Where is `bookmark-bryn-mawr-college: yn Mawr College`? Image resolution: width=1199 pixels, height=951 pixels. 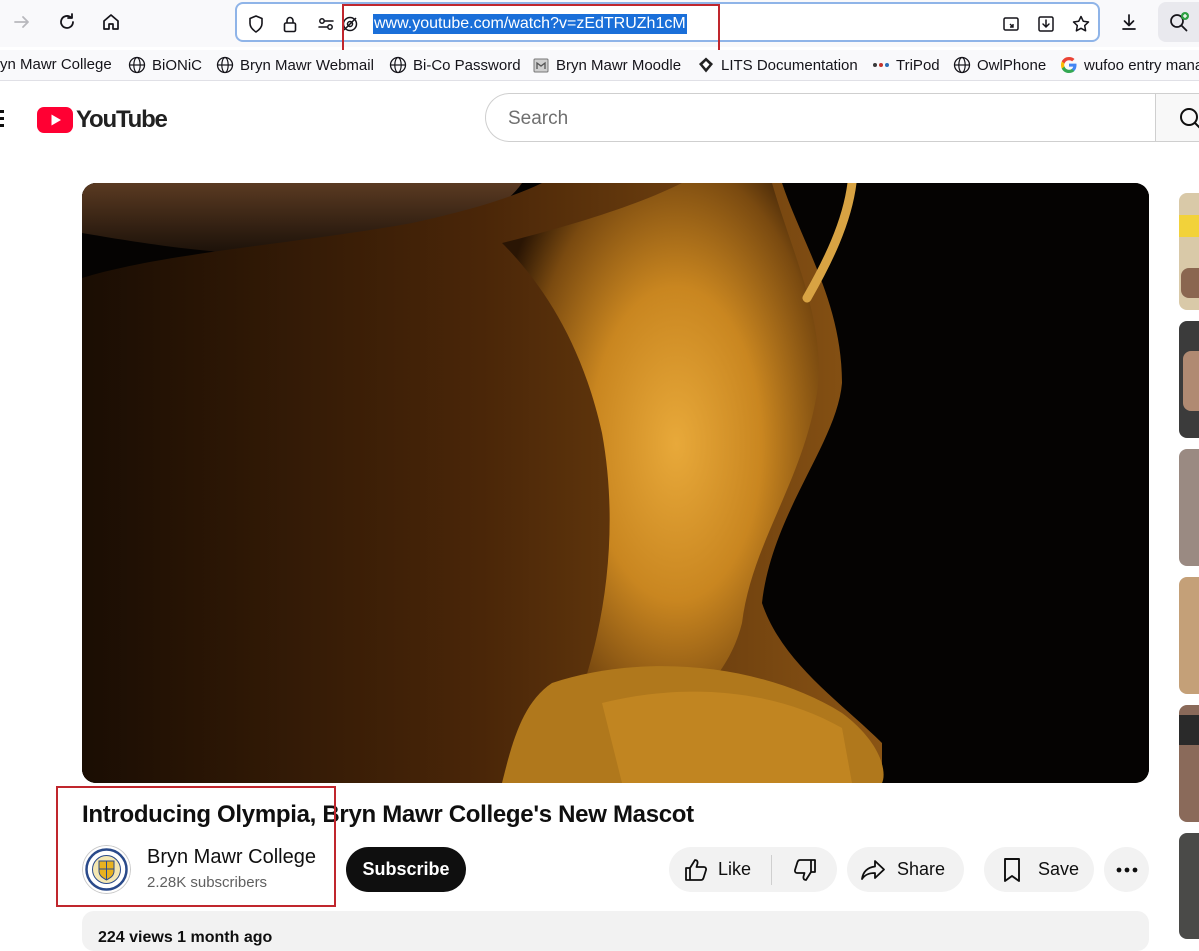 bookmark-bryn-mawr-college: yn Mawr College is located at coordinates (56, 64).